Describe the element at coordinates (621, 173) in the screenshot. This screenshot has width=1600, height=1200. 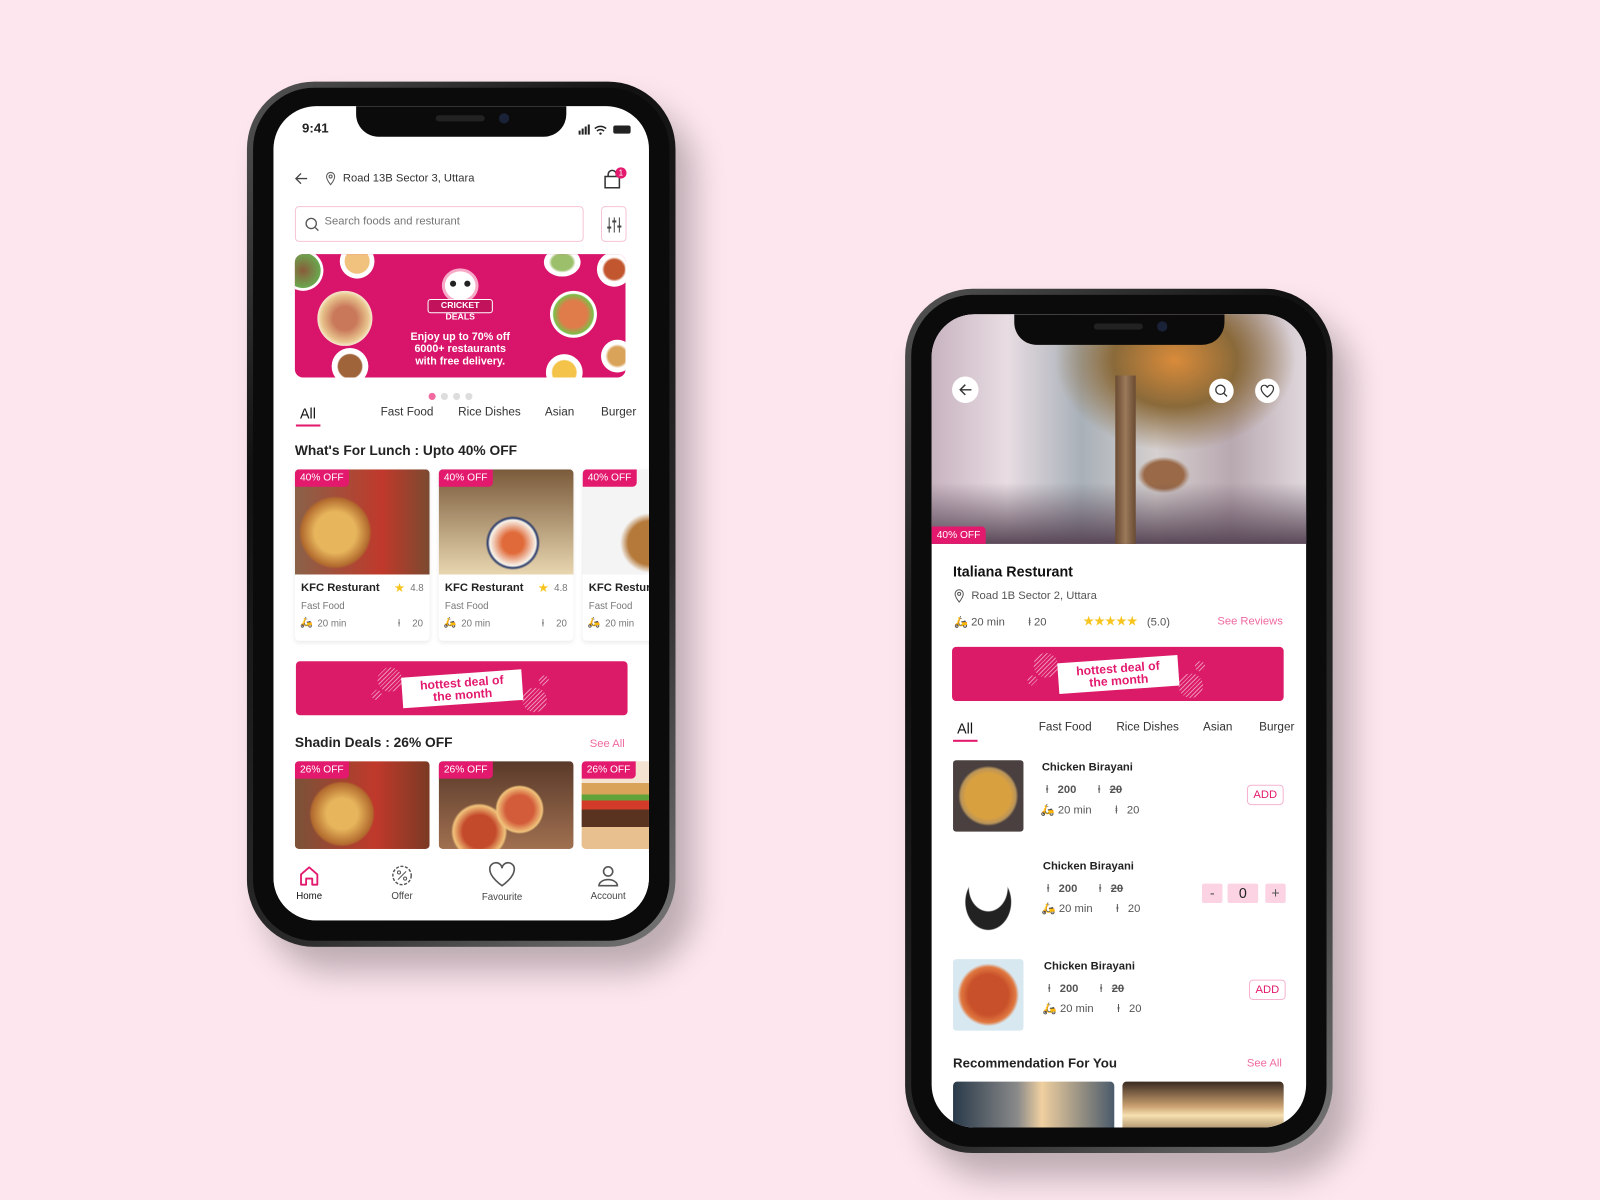
I see `cart-count-badge: 1` at that location.